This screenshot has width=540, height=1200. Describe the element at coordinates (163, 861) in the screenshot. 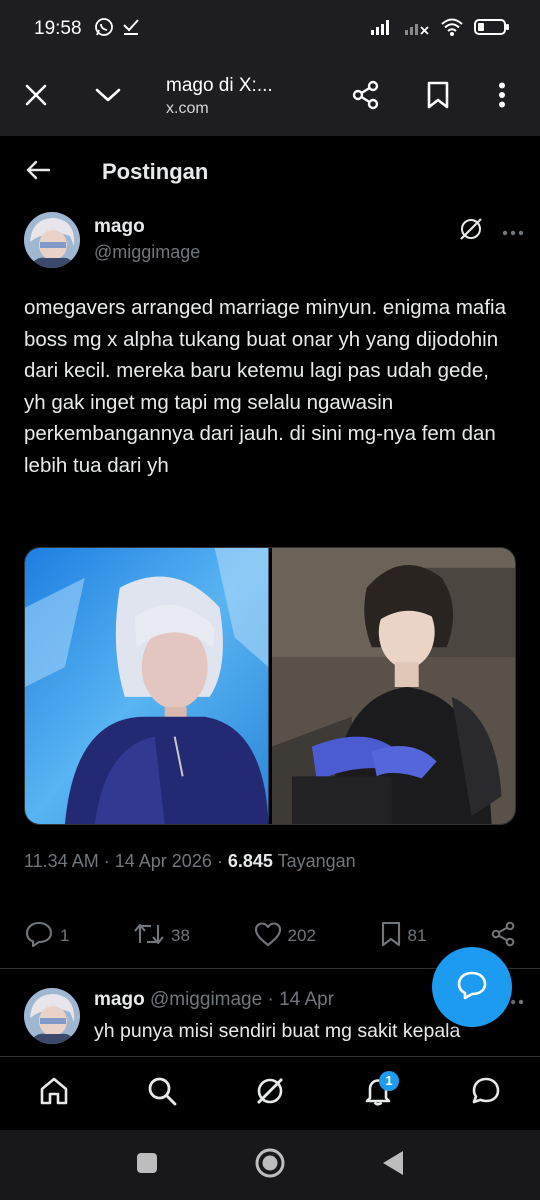

I see `post-date: 14 Apr 2026` at that location.